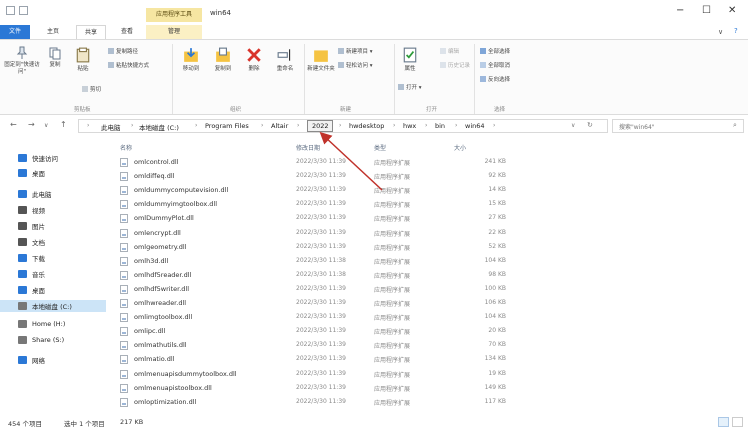 This screenshot has height=432, width=748. Describe the element at coordinates (55, 57) in the screenshot. I see `copy-button: 复制` at that location.